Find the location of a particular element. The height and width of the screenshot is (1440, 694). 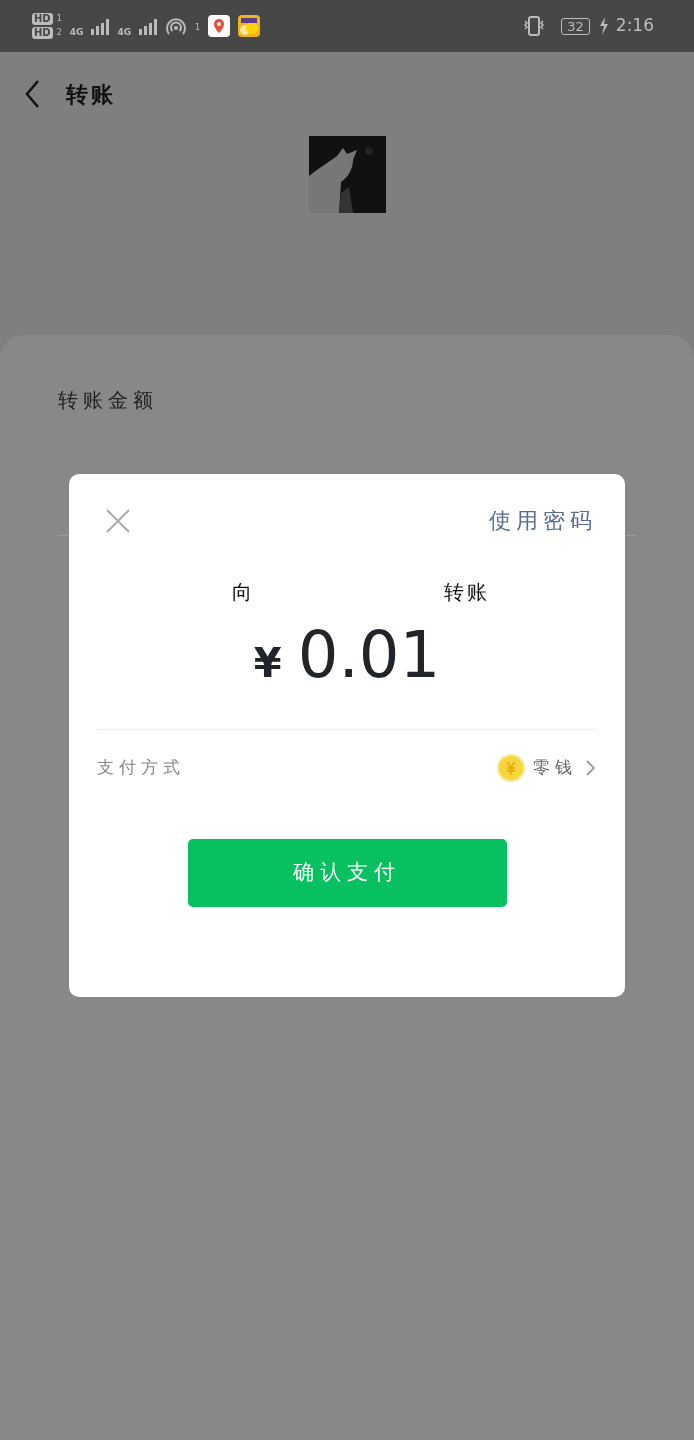

map-pin-icon is located at coordinates (219, 26).